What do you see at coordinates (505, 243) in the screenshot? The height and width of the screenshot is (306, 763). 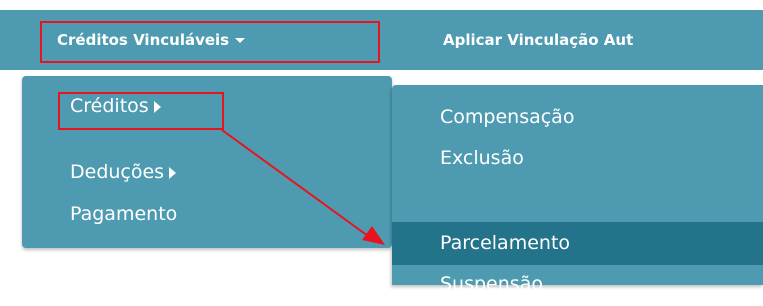 I see `submenu-item-parcelamento-label: Parcelamento` at bounding box center [505, 243].